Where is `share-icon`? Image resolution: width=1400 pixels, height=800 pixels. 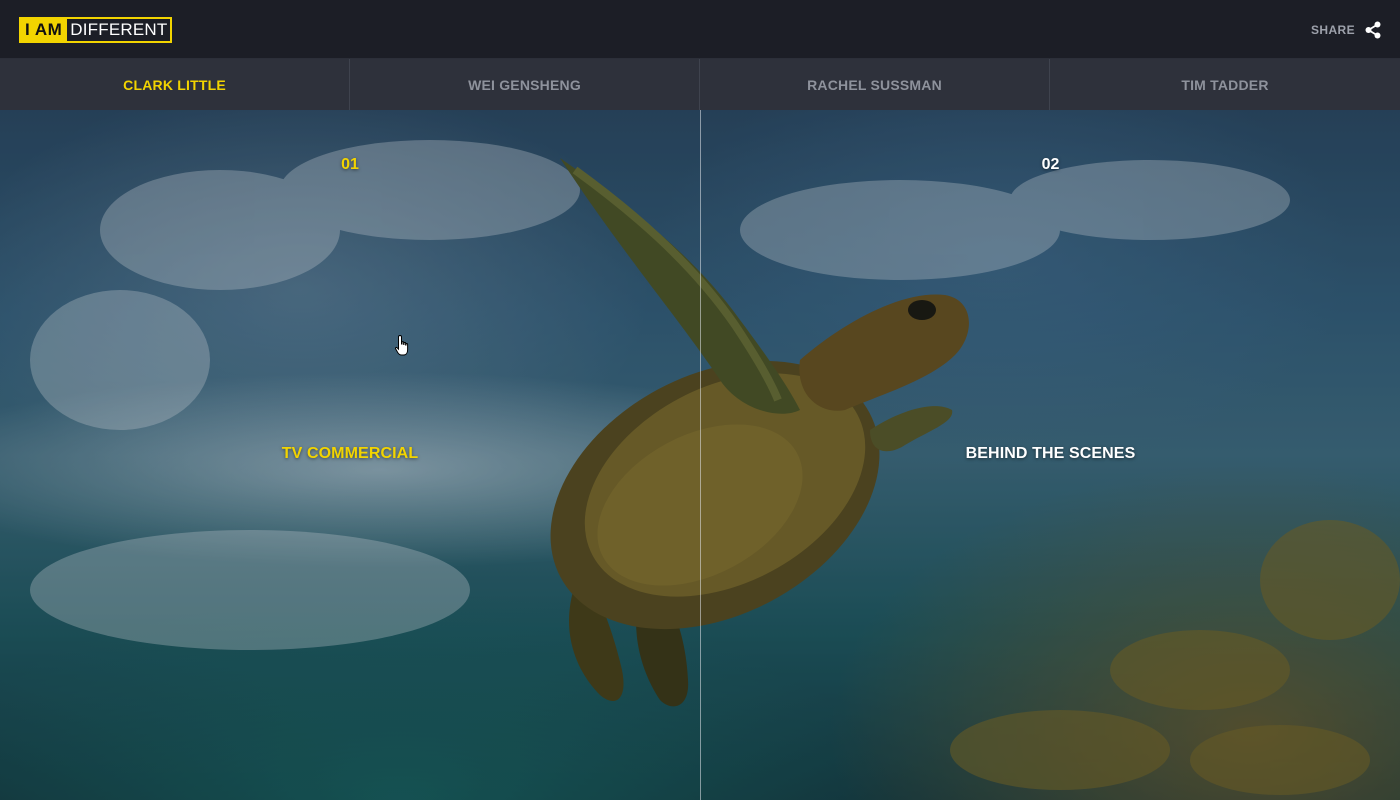
share-icon is located at coordinates (1373, 30).